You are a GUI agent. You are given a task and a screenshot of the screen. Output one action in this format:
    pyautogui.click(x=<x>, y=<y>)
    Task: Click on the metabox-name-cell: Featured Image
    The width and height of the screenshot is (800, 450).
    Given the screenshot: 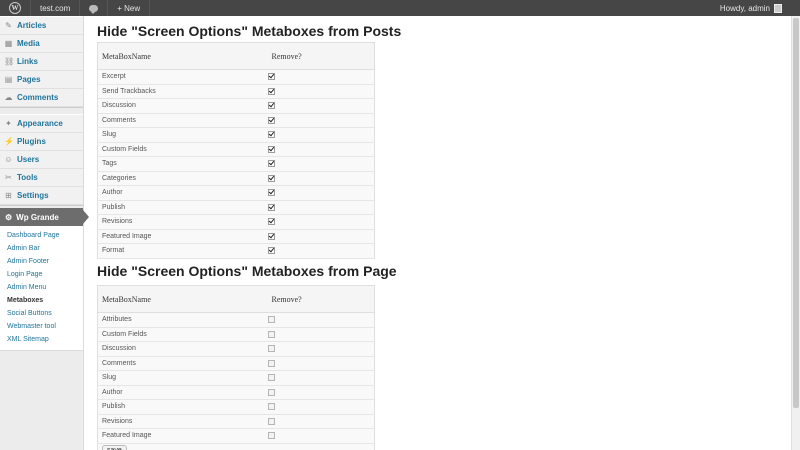 What is the action you would take?
    pyautogui.click(x=182, y=436)
    